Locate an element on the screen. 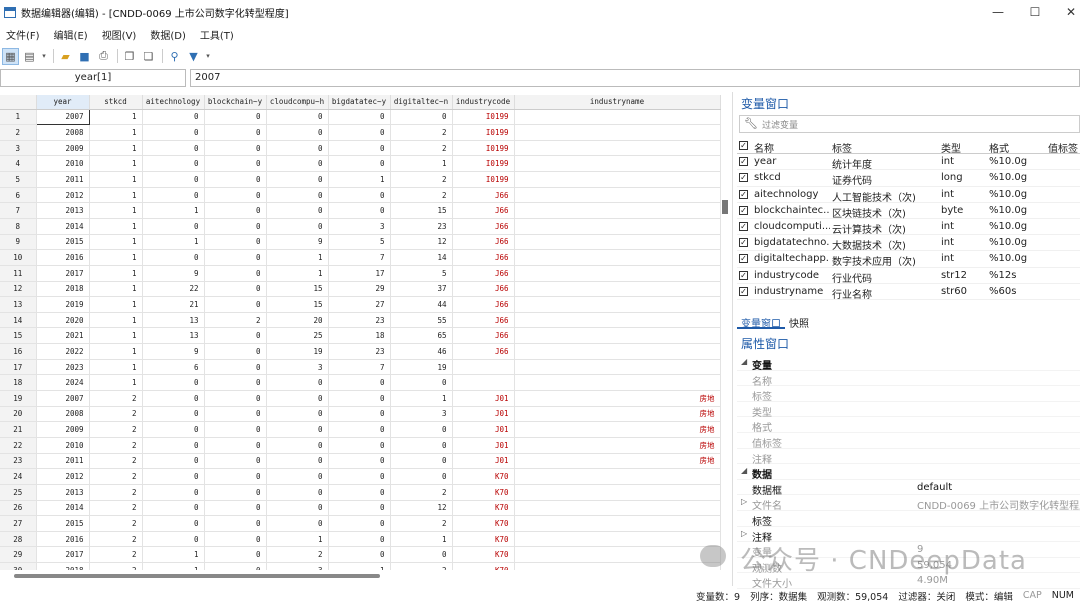  table-cell: 19 is located at coordinates (421, 367).